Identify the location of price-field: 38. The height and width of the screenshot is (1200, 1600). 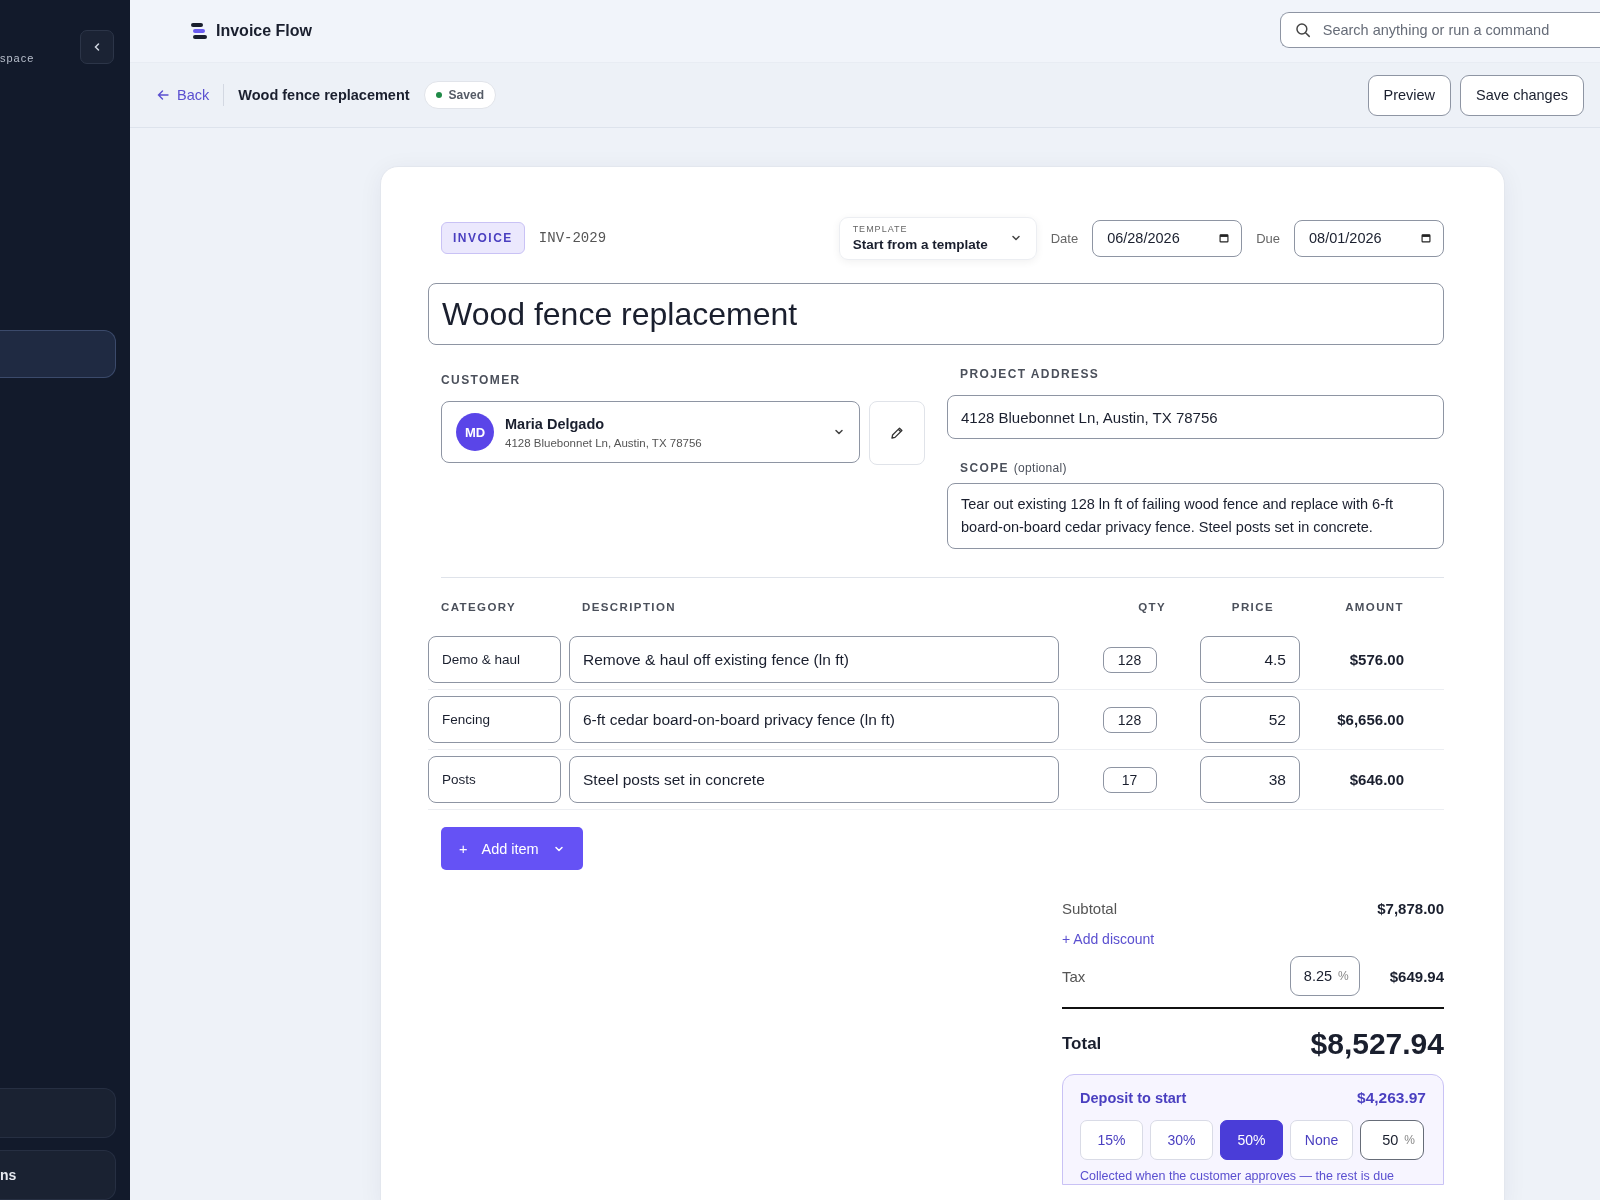
(1250, 779).